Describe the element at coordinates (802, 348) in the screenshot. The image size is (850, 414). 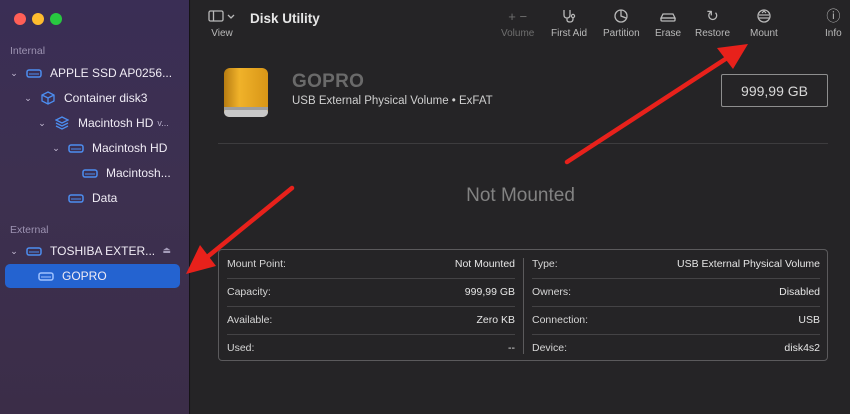
I see `info-value: disk4s2` at that location.